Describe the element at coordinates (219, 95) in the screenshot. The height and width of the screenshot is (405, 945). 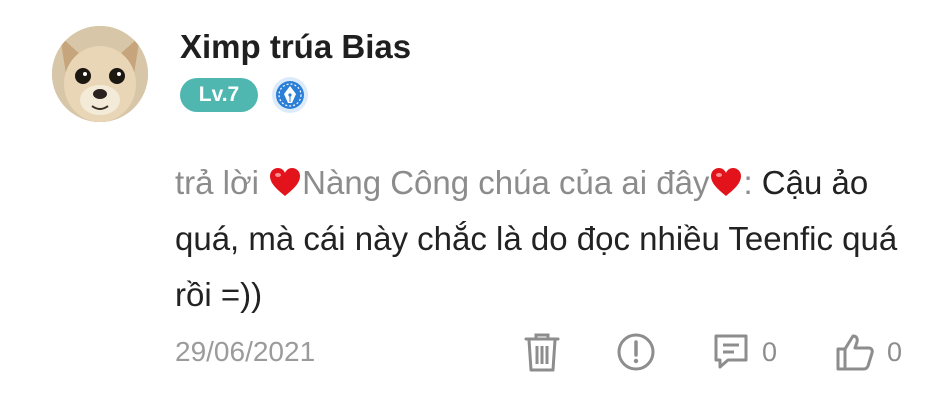
I see `level-badge: Lv.7` at that location.